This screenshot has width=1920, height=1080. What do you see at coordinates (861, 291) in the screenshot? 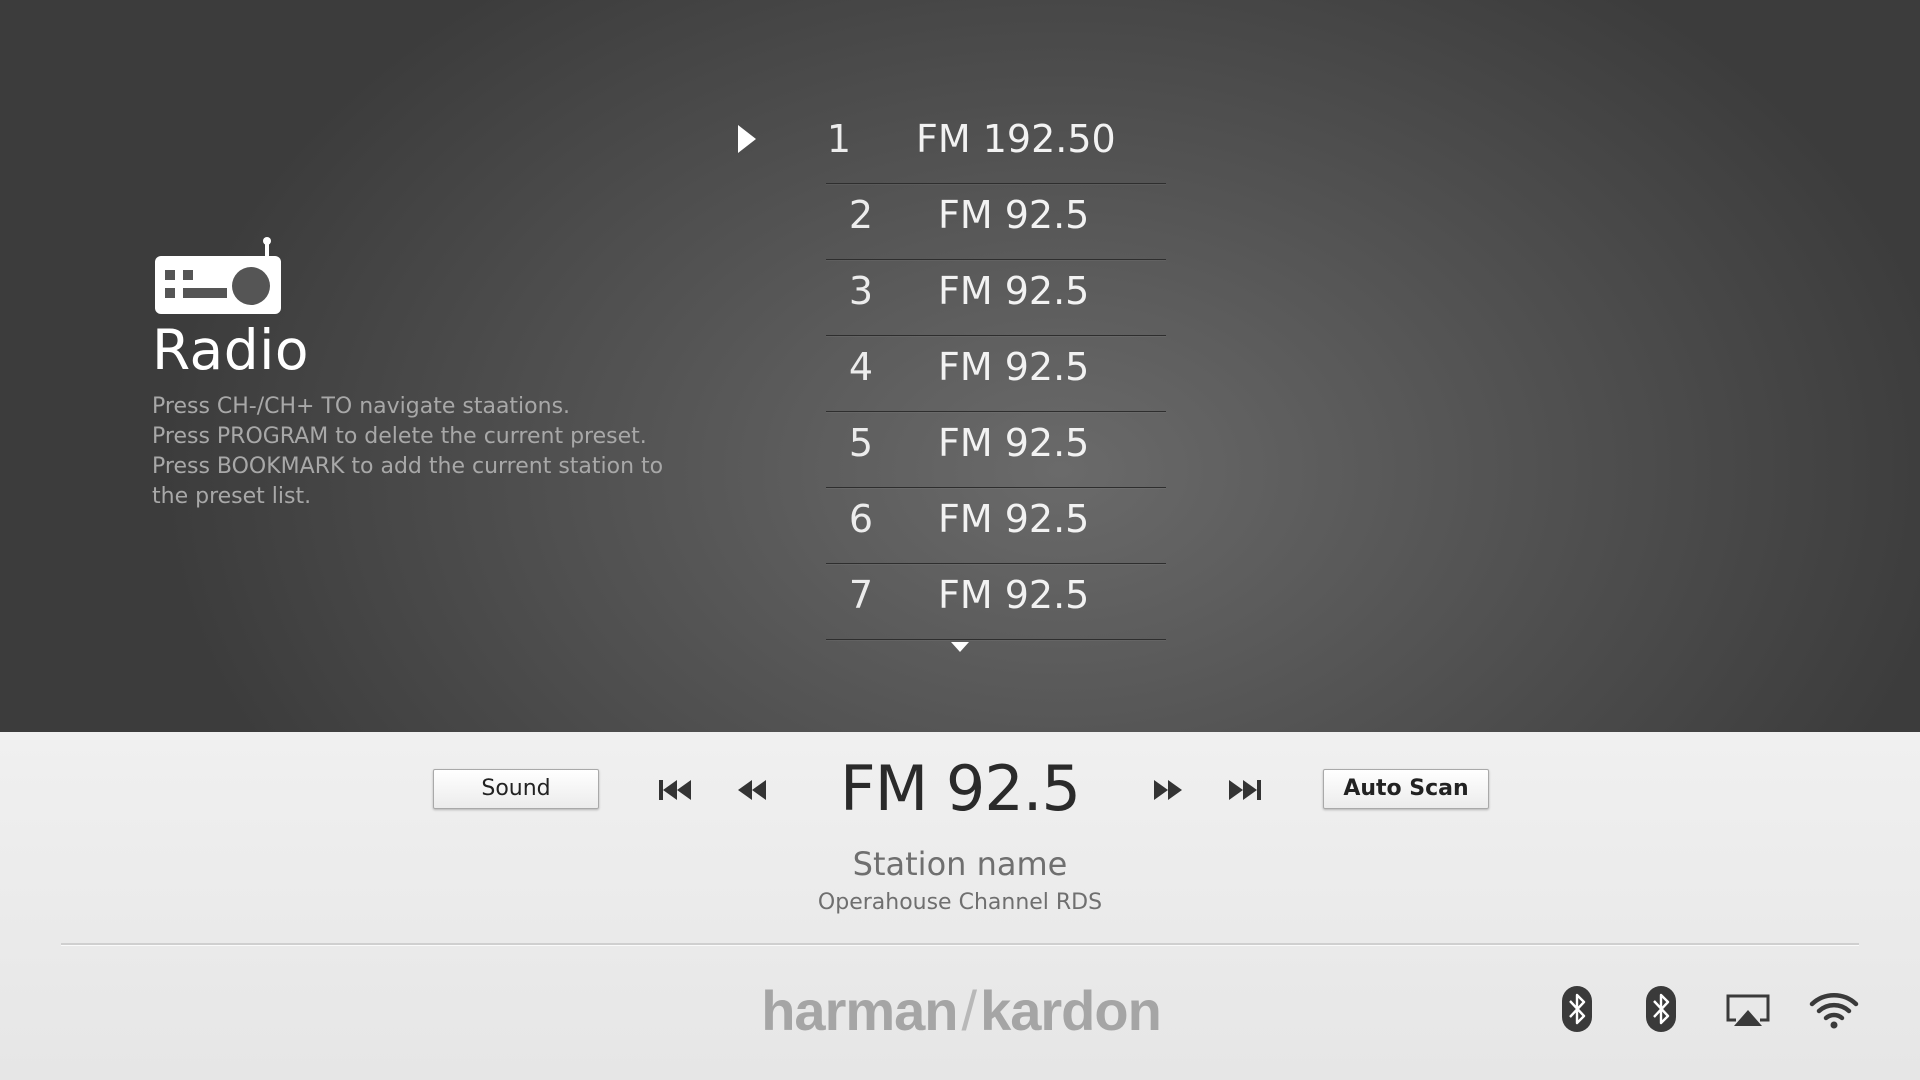
I see `preset-number: 3` at bounding box center [861, 291].